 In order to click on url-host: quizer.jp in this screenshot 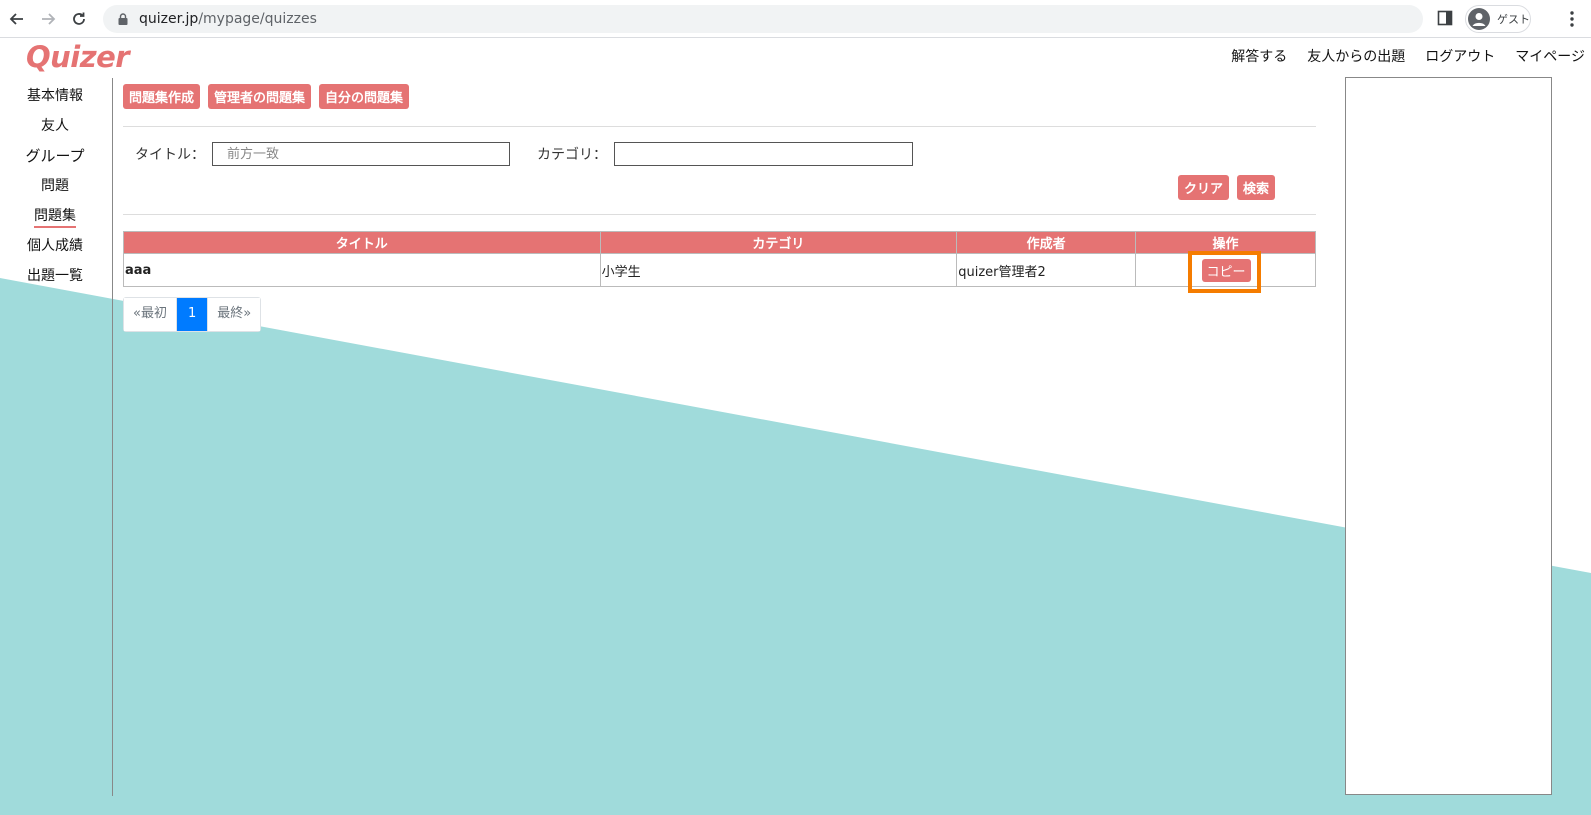, I will do `click(169, 19)`.